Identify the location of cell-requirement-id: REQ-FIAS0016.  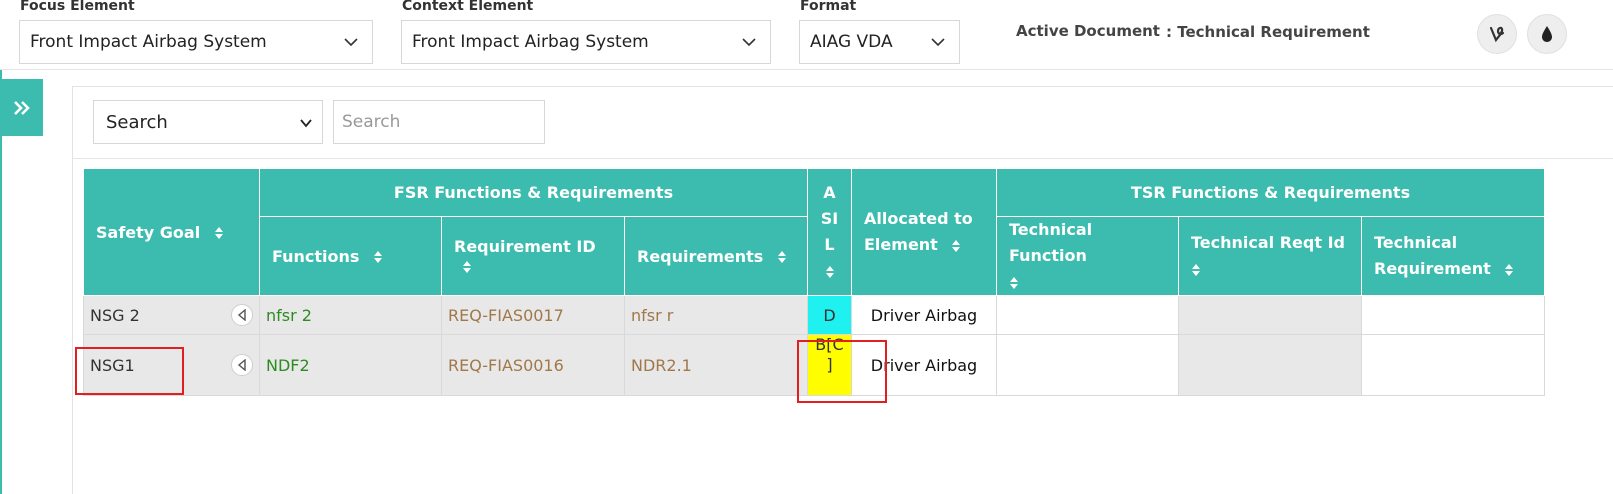
(533, 365).